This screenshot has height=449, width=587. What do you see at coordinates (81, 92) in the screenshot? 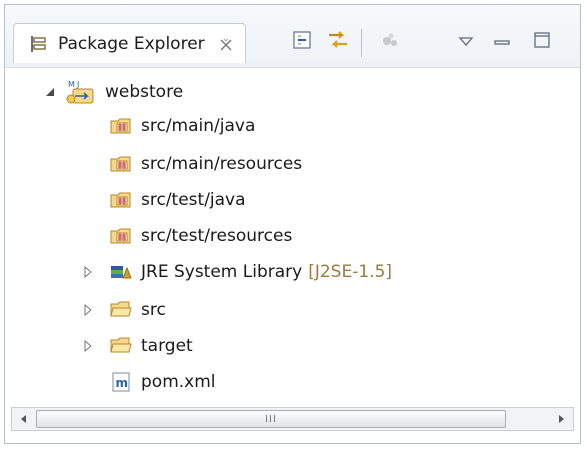
I see `maven-project-icon: M J` at bounding box center [81, 92].